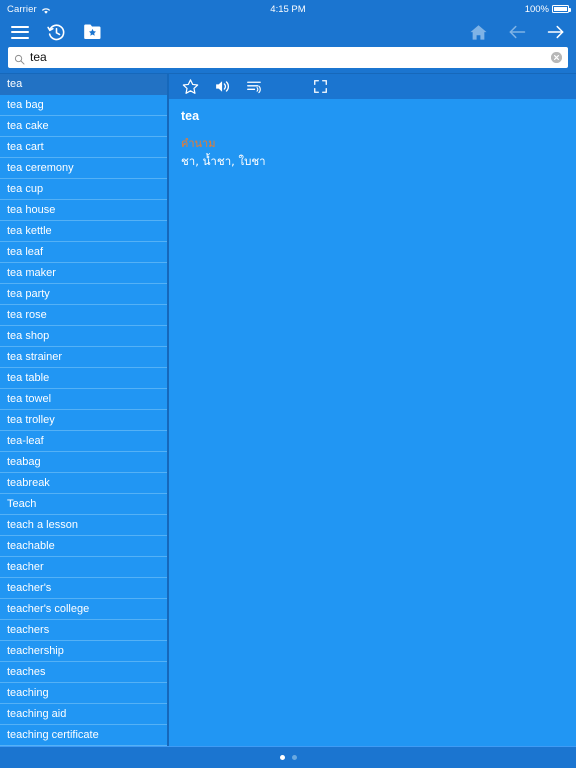  What do you see at coordinates (37, 714) in the screenshot?
I see `word-list-item-label: teaching aid` at bounding box center [37, 714].